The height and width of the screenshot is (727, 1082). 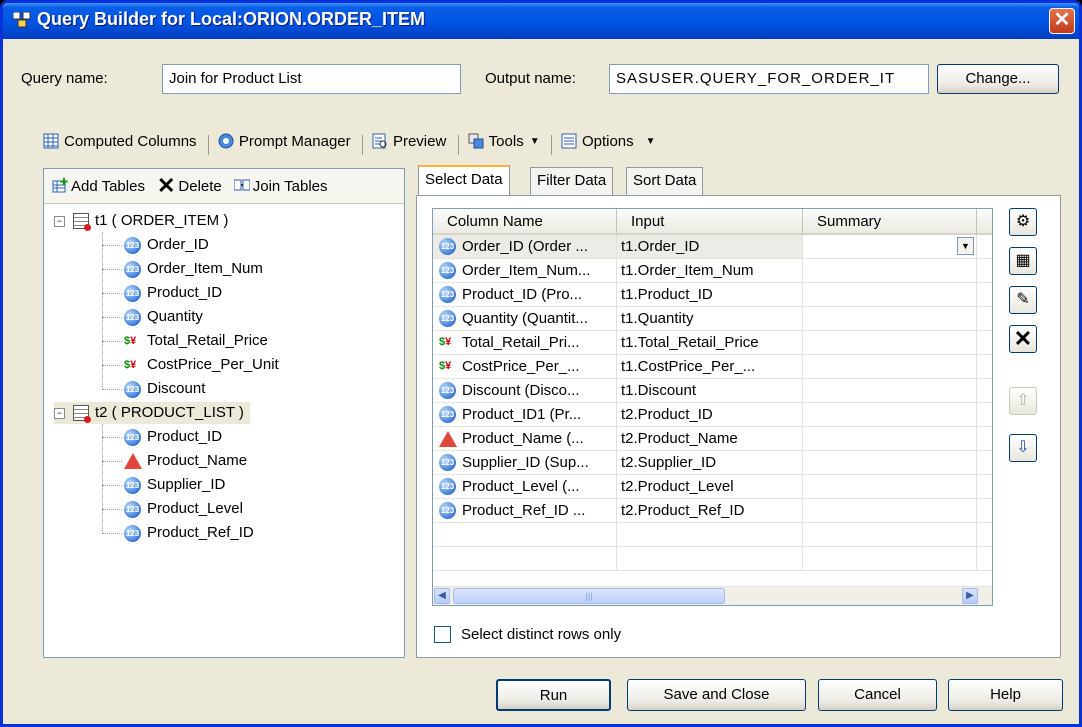 I want to click on cell-input: t1.Quantity, so click(x=710, y=319).